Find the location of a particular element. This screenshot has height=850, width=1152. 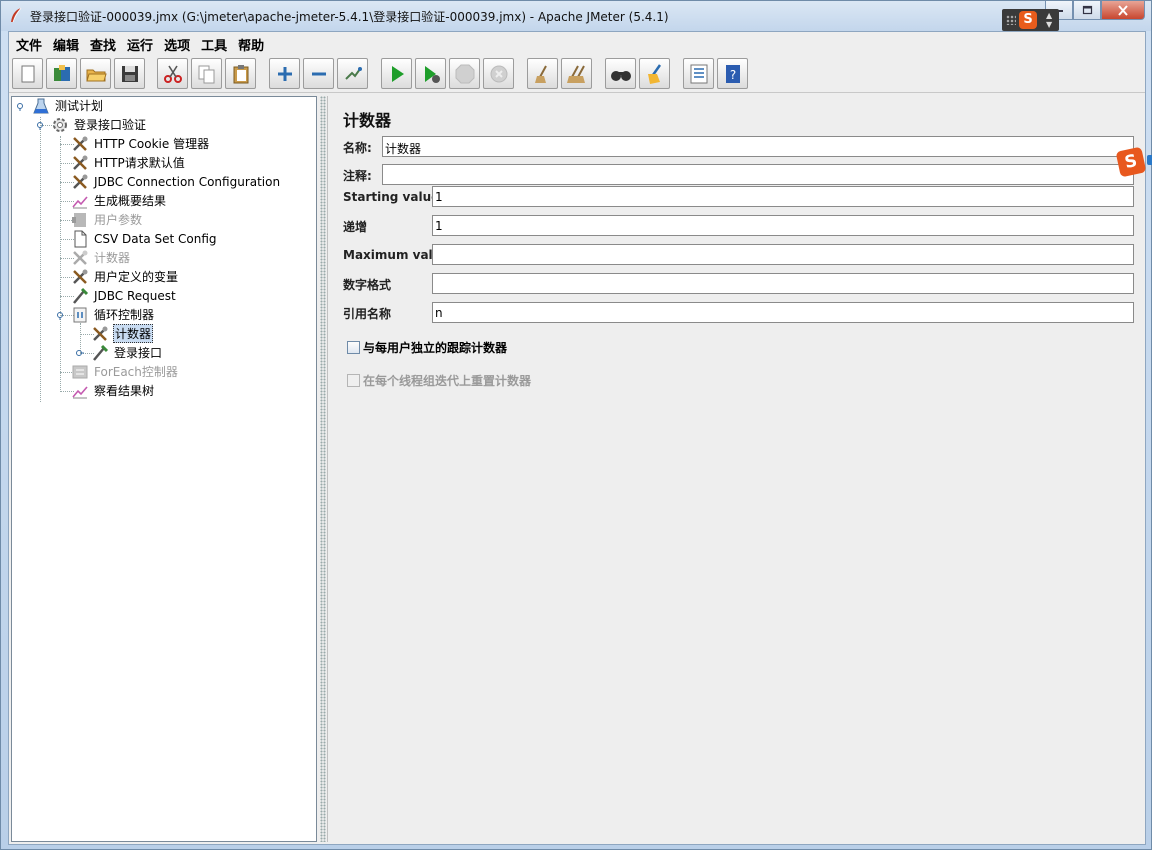

copy-button is located at coordinates (206, 73).